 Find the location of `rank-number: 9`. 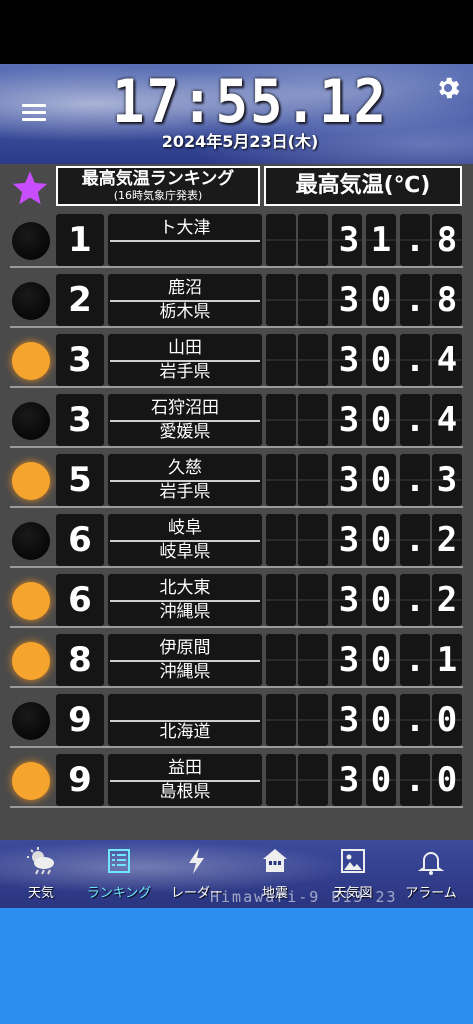

rank-number: 9 is located at coordinates (80, 720).